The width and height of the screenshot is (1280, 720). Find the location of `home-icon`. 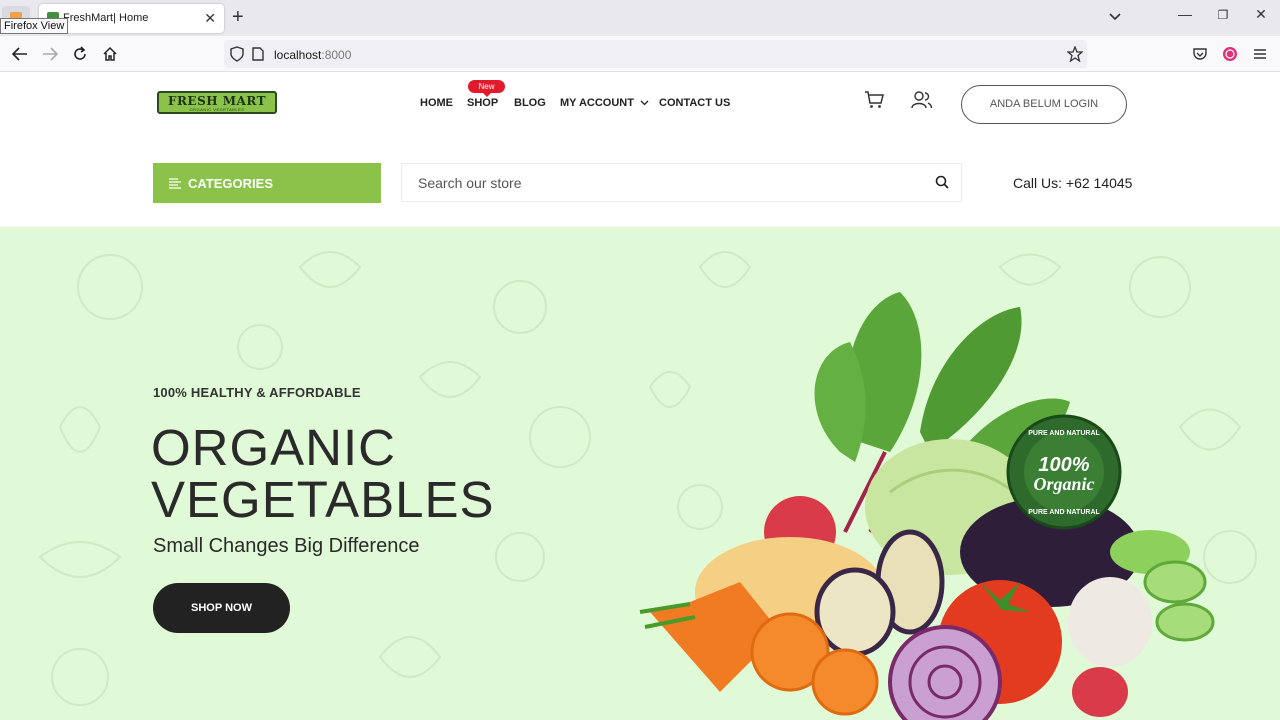

home-icon is located at coordinates (110, 54).